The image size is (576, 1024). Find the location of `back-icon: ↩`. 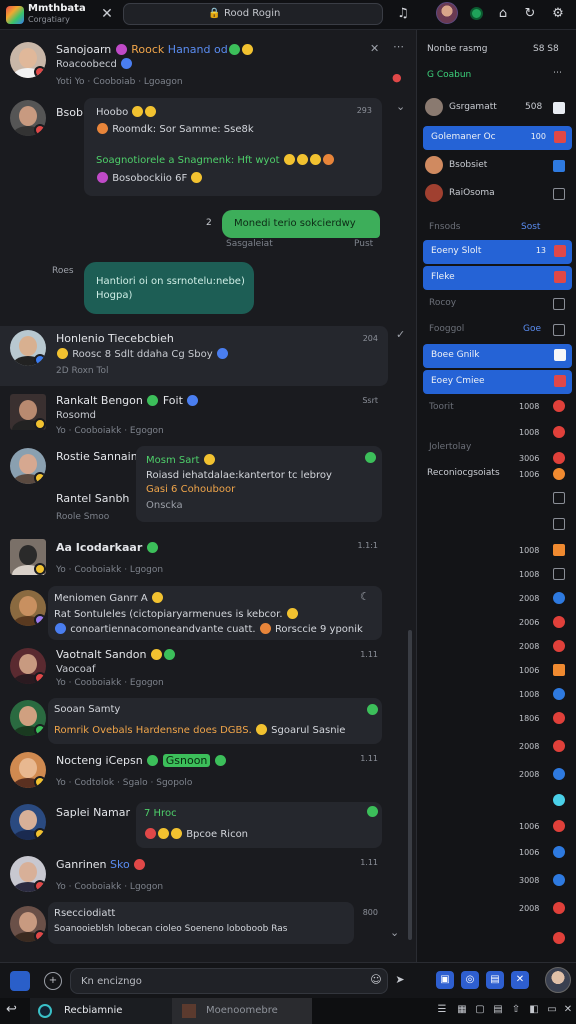

back-icon: ↩ is located at coordinates (11, 1009).